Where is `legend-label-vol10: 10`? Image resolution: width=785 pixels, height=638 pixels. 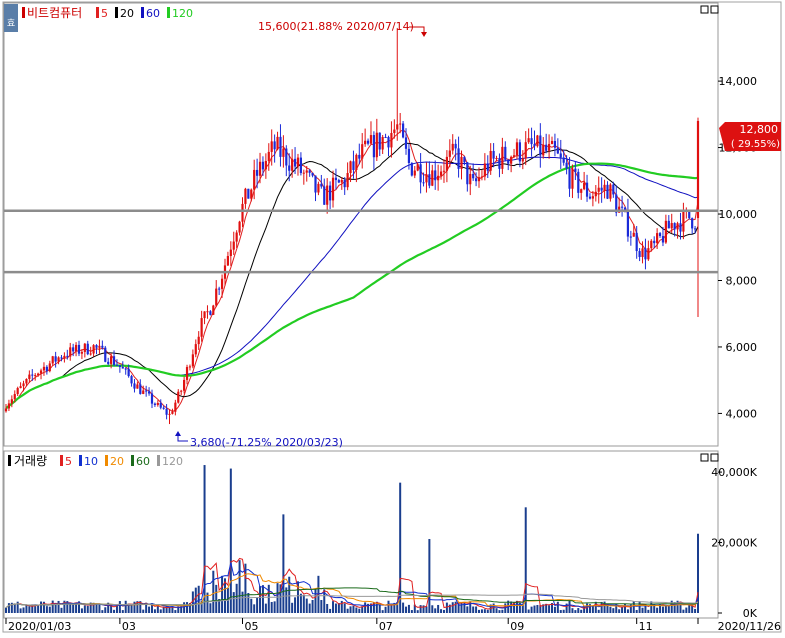 legend-label-vol10: 10 is located at coordinates (91, 461).